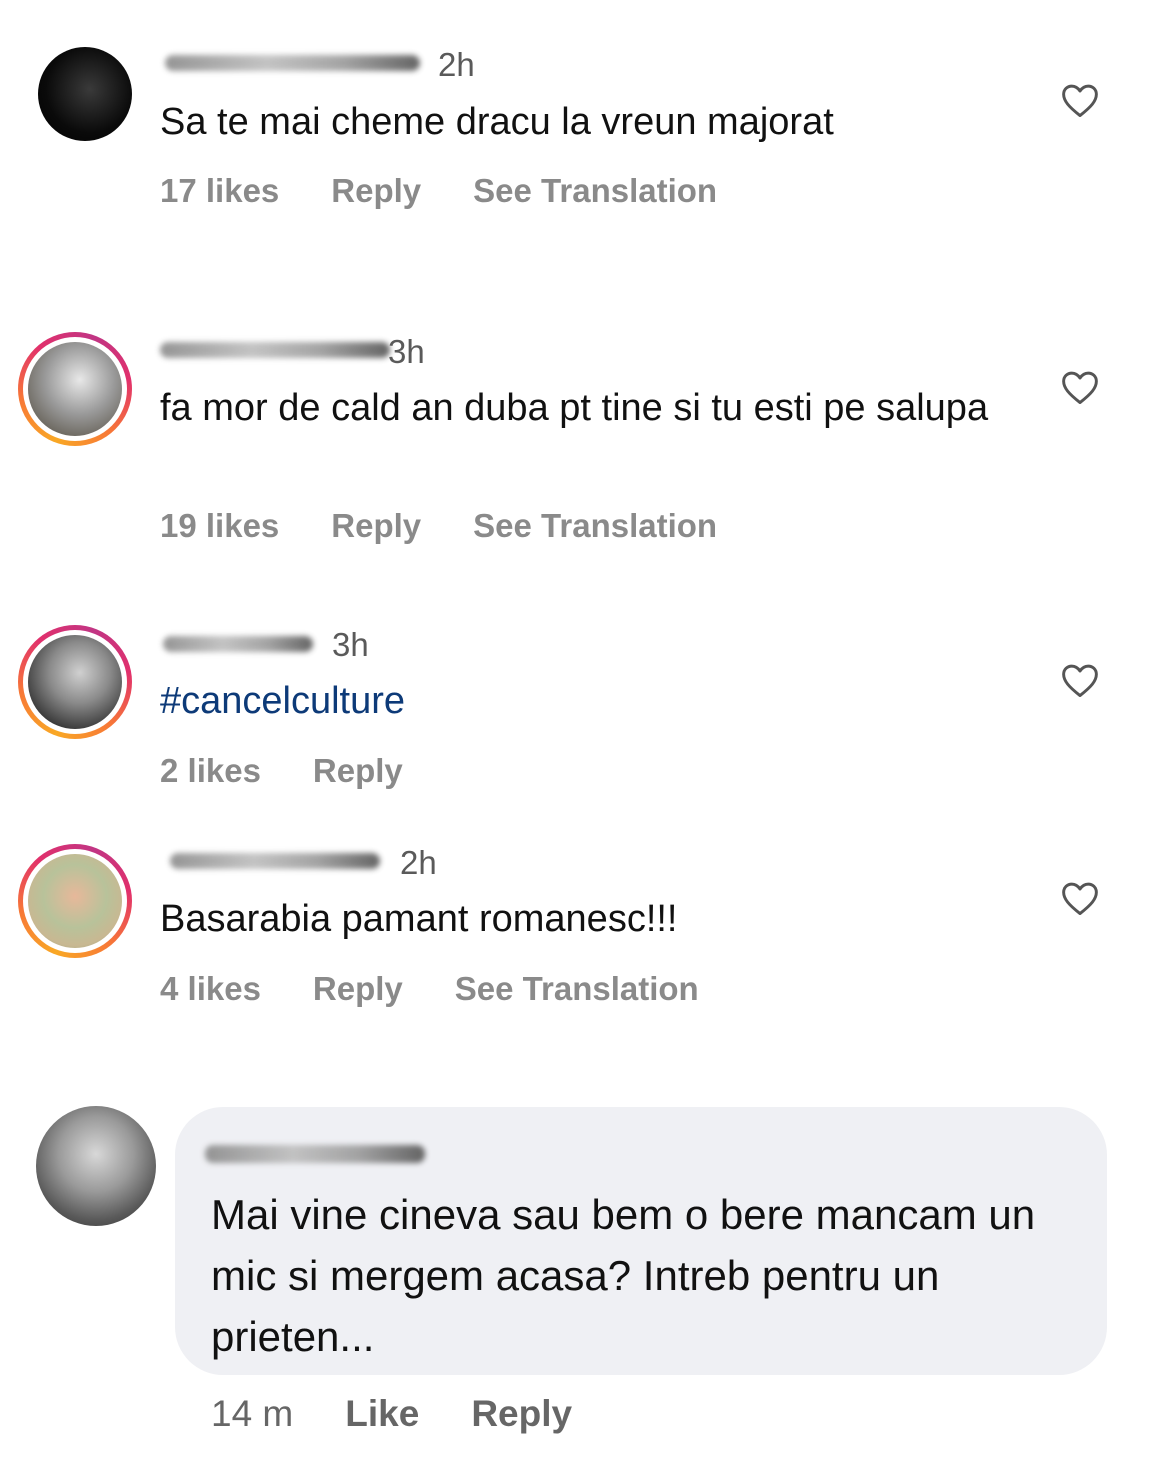  I want to click on comment-time: 14 m, so click(252, 1413).